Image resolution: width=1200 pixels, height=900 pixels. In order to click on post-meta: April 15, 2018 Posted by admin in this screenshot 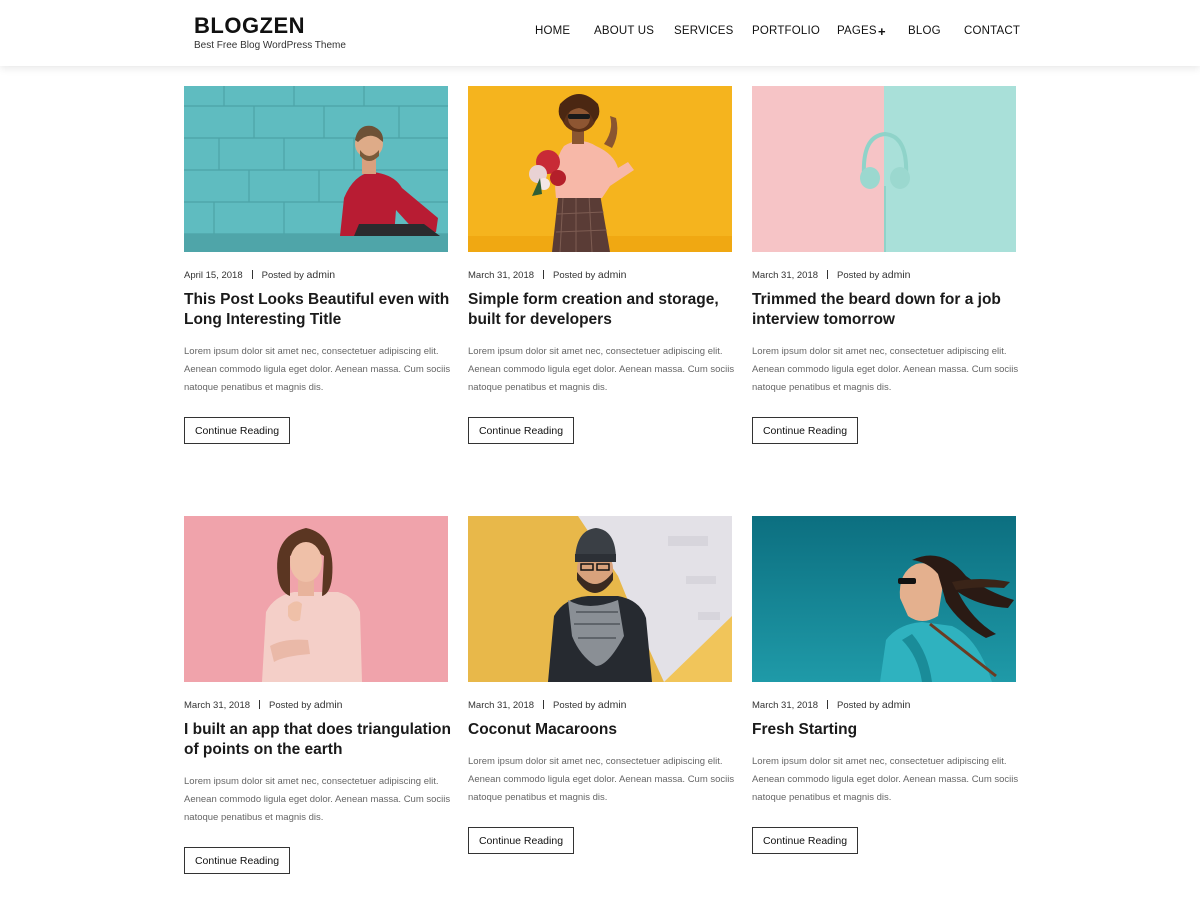, I will do `click(259, 275)`.